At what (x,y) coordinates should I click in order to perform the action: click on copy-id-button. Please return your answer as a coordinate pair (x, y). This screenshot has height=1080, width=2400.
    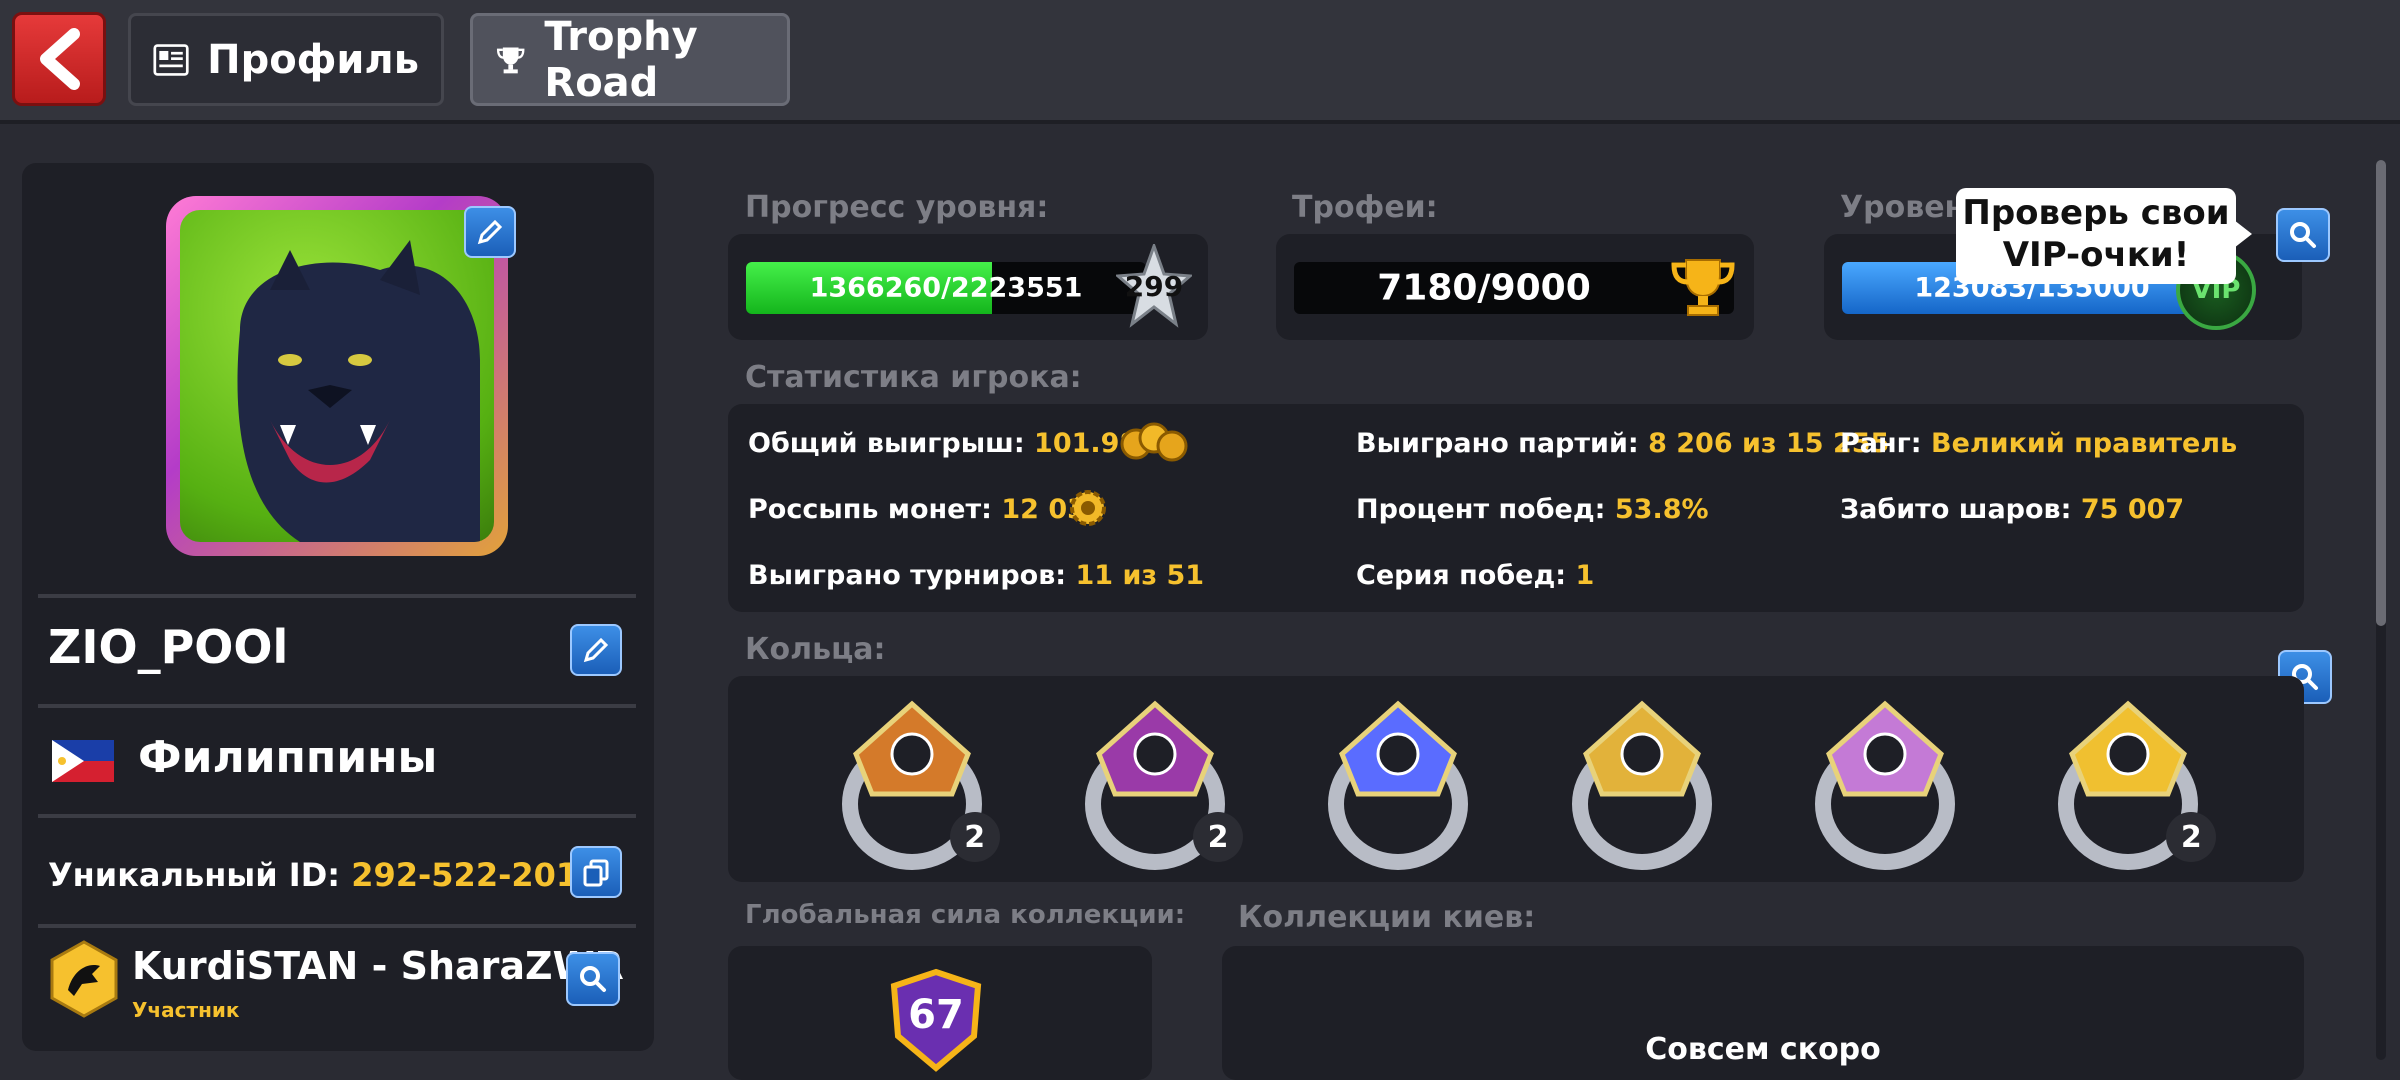
    Looking at the image, I should click on (596, 872).